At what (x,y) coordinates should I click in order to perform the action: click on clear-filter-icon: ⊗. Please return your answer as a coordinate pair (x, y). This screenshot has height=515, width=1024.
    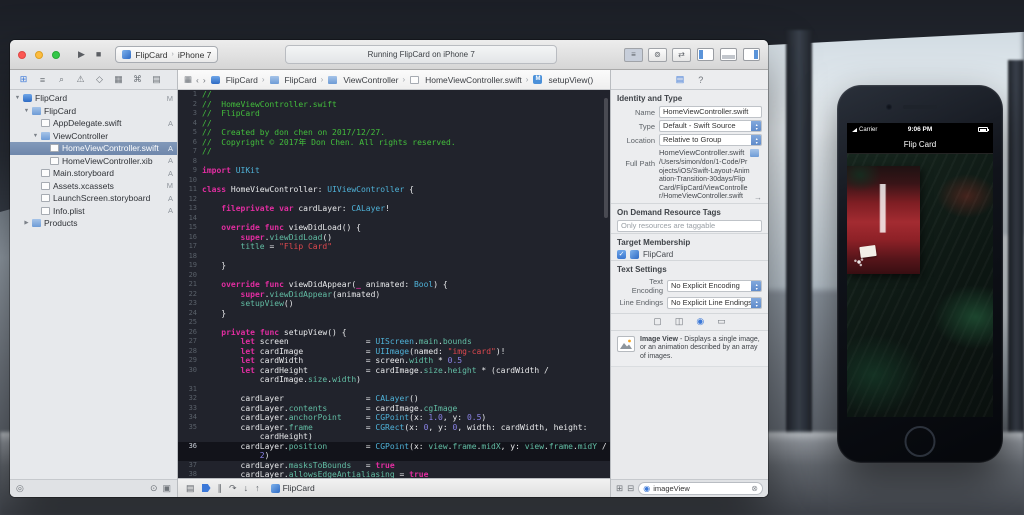
    Looking at the image, I should click on (754, 488).